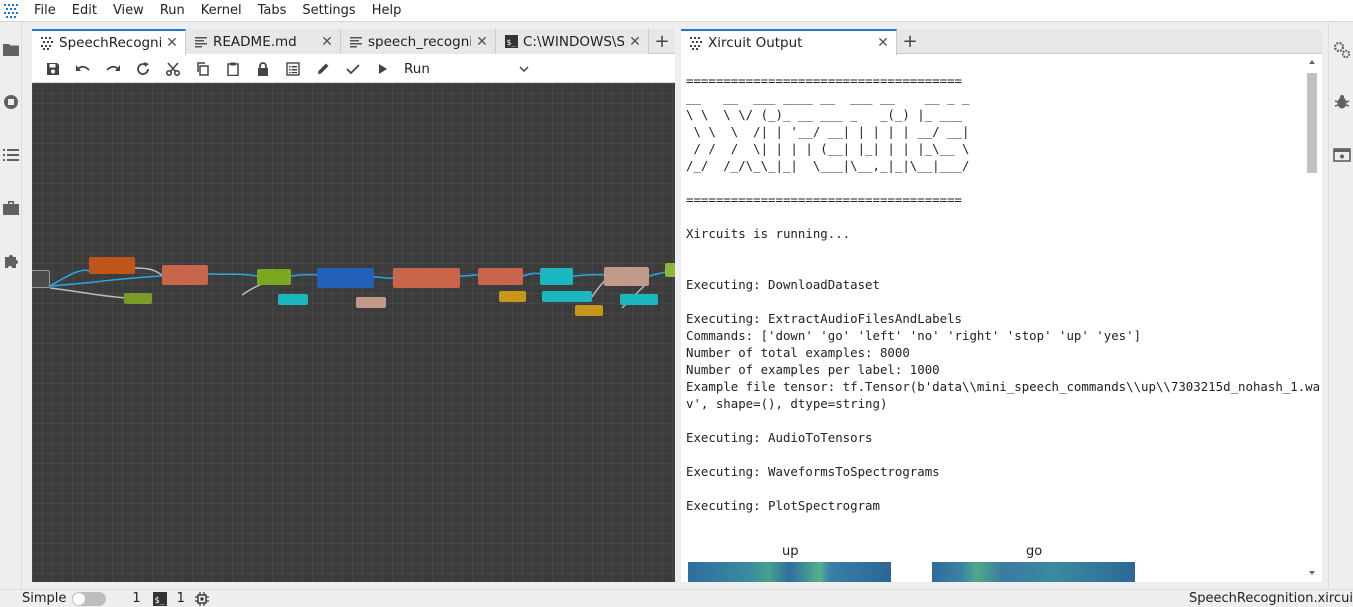 Image resolution: width=1353 pixels, height=607 pixels. Describe the element at coordinates (1312, 123) in the screenshot. I see `scroll-thumb` at that location.